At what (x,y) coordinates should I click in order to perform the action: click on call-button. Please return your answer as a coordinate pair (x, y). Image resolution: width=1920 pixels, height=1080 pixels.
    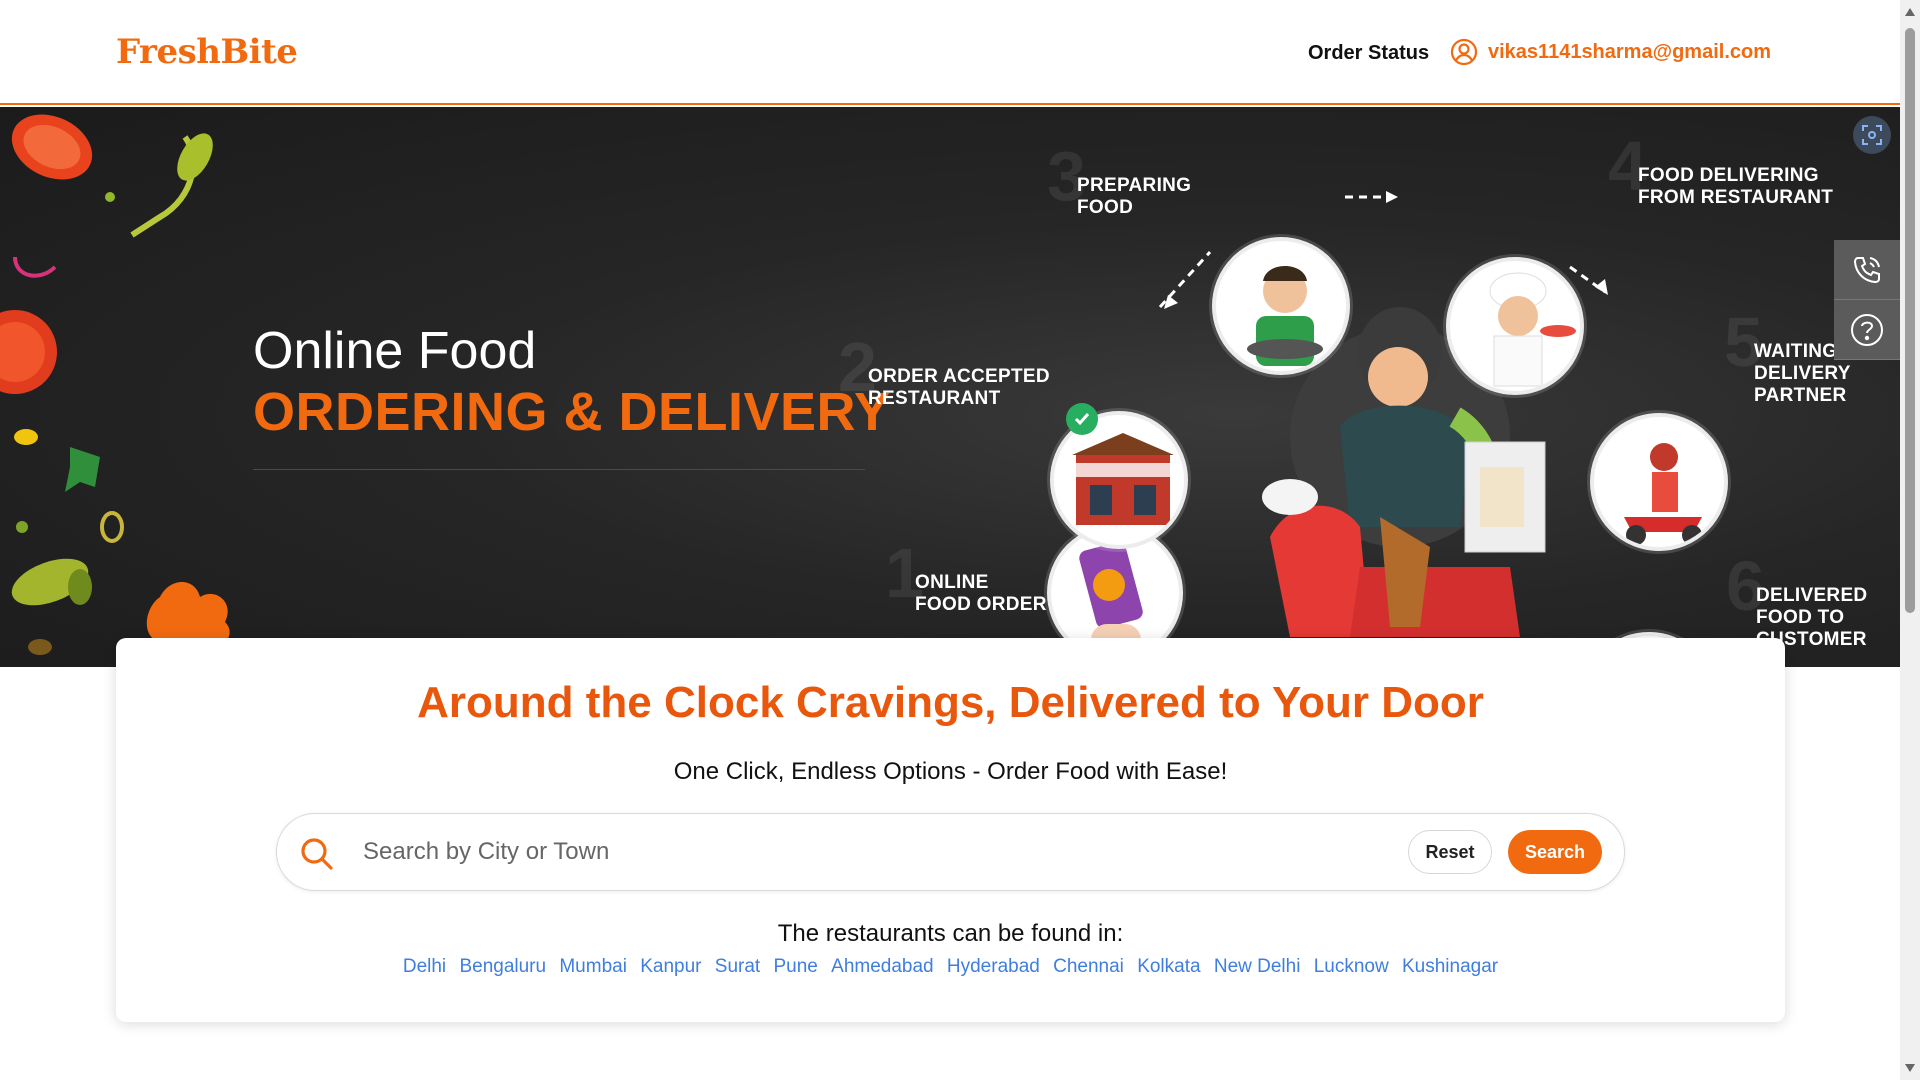
    Looking at the image, I should click on (1867, 270).